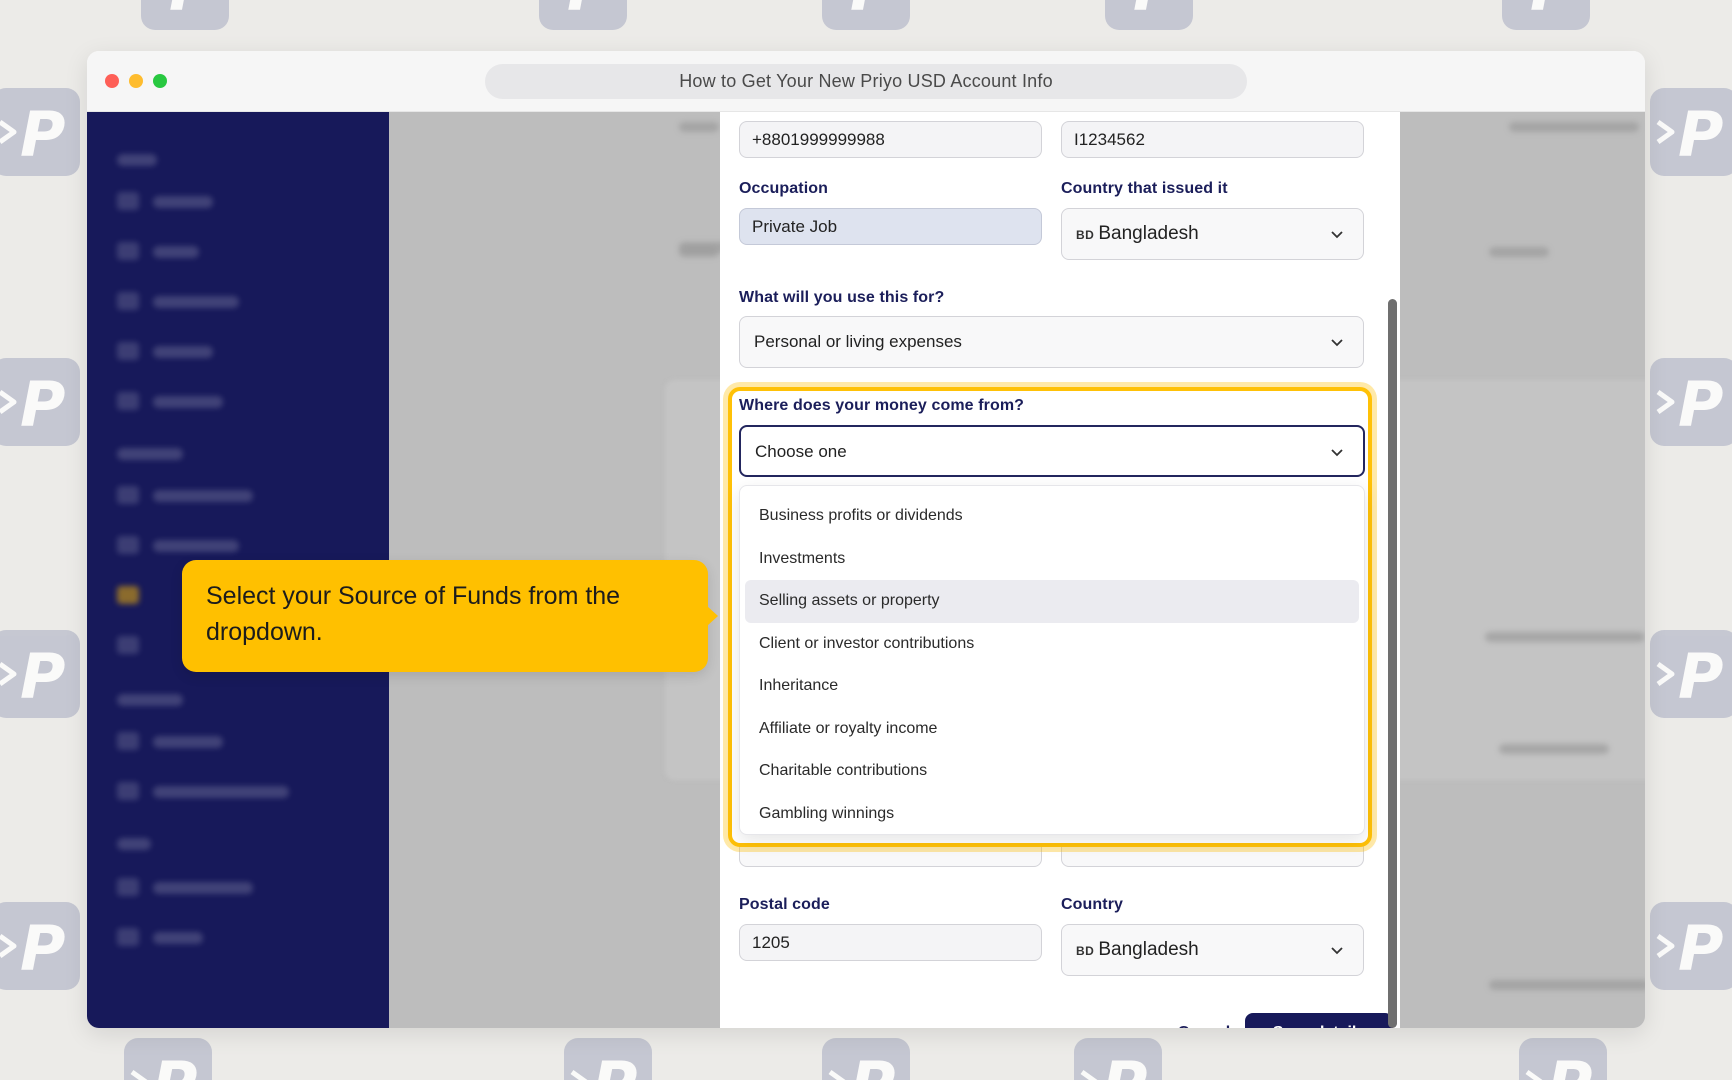 This screenshot has height=1080, width=1732. I want to click on dropdown-option: Business profits or dividends, so click(1052, 516).